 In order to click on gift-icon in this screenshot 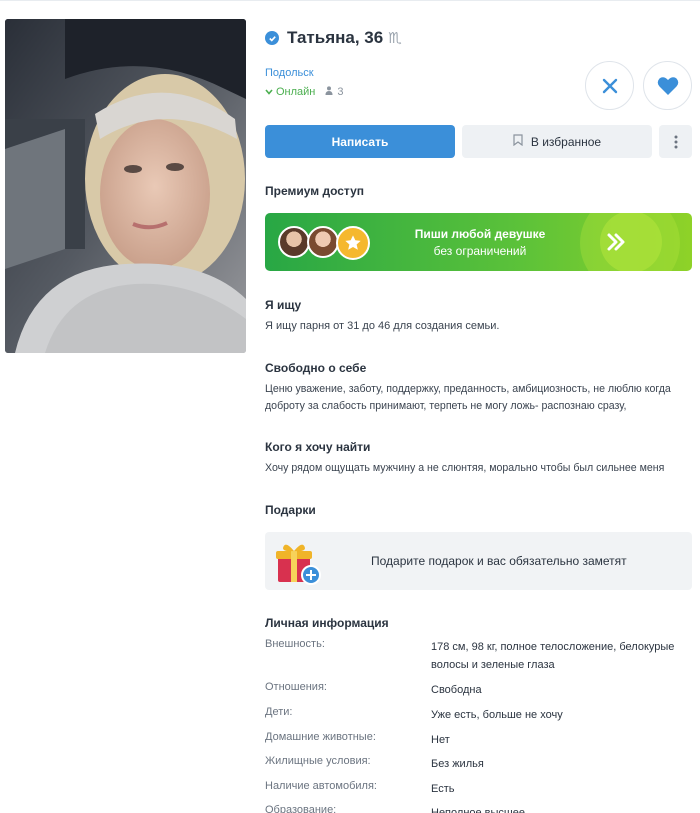, I will do `click(298, 564)`.